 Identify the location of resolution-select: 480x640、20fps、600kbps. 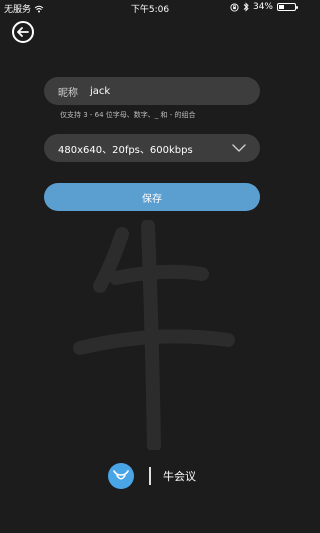
(152, 148).